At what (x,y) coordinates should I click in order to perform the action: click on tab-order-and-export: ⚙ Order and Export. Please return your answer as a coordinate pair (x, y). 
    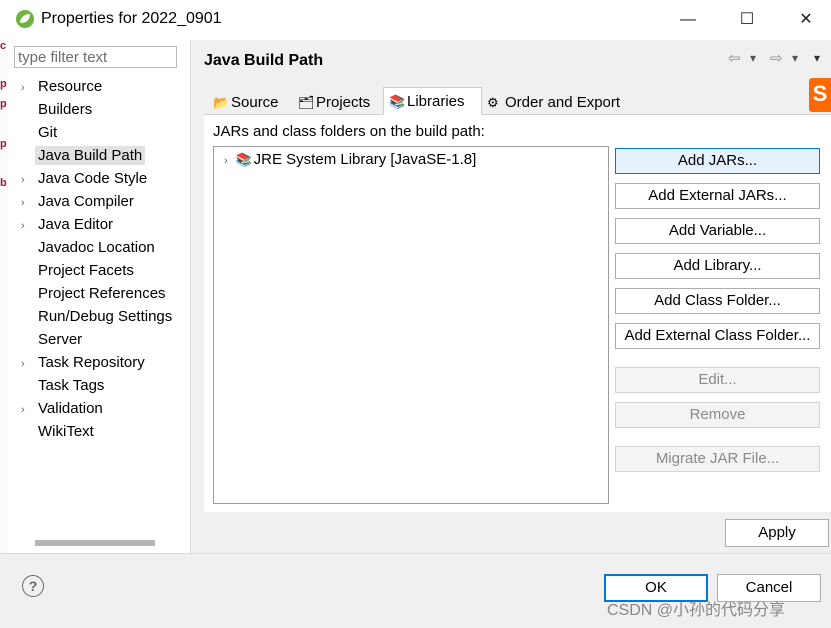
    Looking at the image, I should click on (553, 102).